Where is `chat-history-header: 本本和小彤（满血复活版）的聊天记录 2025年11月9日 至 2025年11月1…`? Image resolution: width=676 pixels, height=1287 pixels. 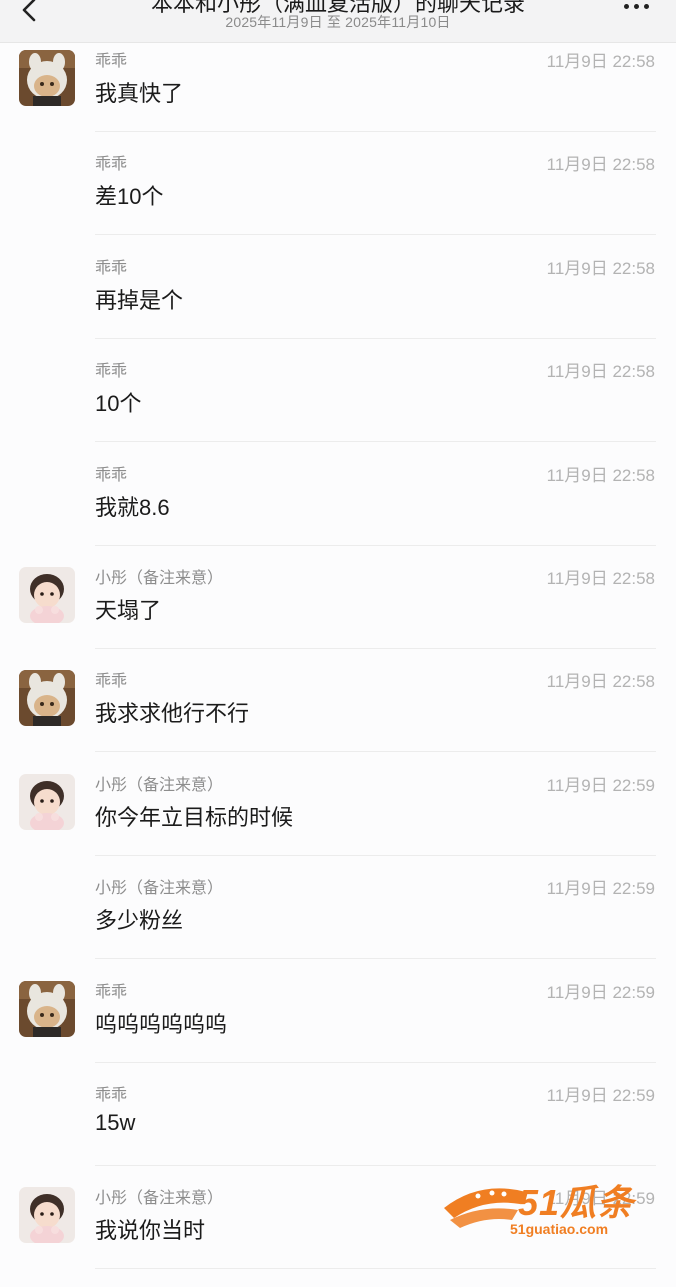 chat-history-header: 本本和小彤（满血复活版）的聊天记录 2025年11月9日 至 2025年11月1… is located at coordinates (338, 21).